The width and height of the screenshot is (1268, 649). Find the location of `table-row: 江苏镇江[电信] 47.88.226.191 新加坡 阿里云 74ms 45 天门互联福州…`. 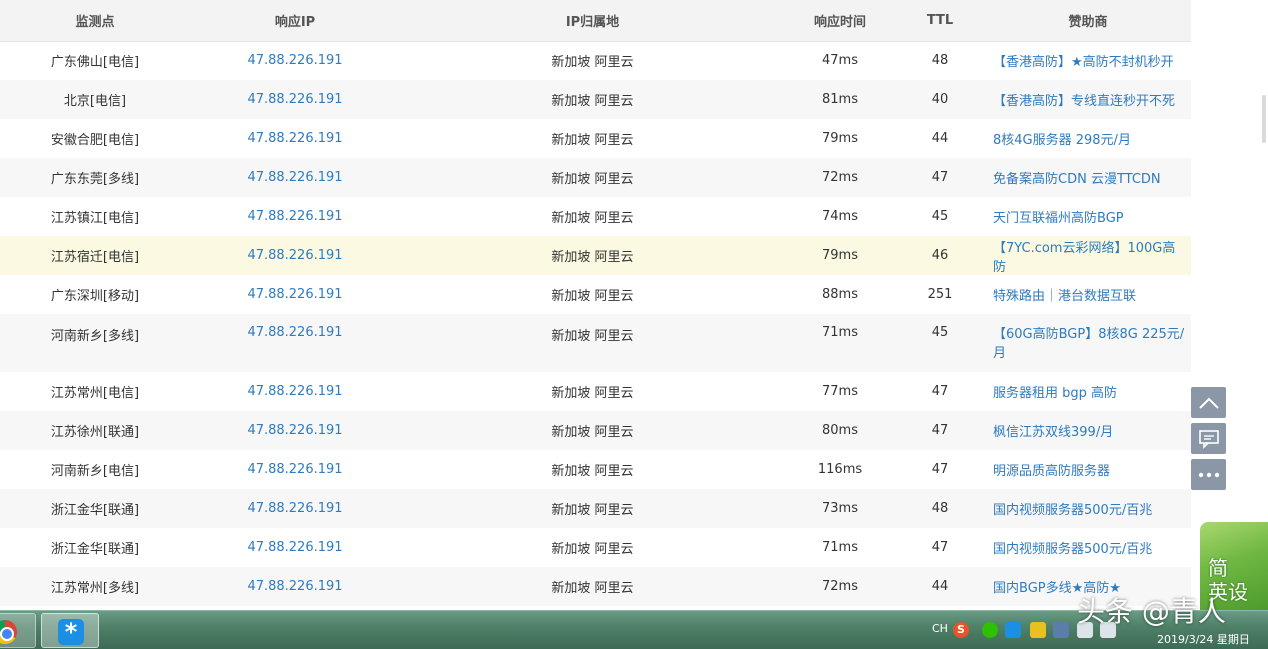

table-row: 江苏镇江[电信] 47.88.226.191 新加坡 阿里云 74ms 45 天门互联福州… is located at coordinates (595, 216).